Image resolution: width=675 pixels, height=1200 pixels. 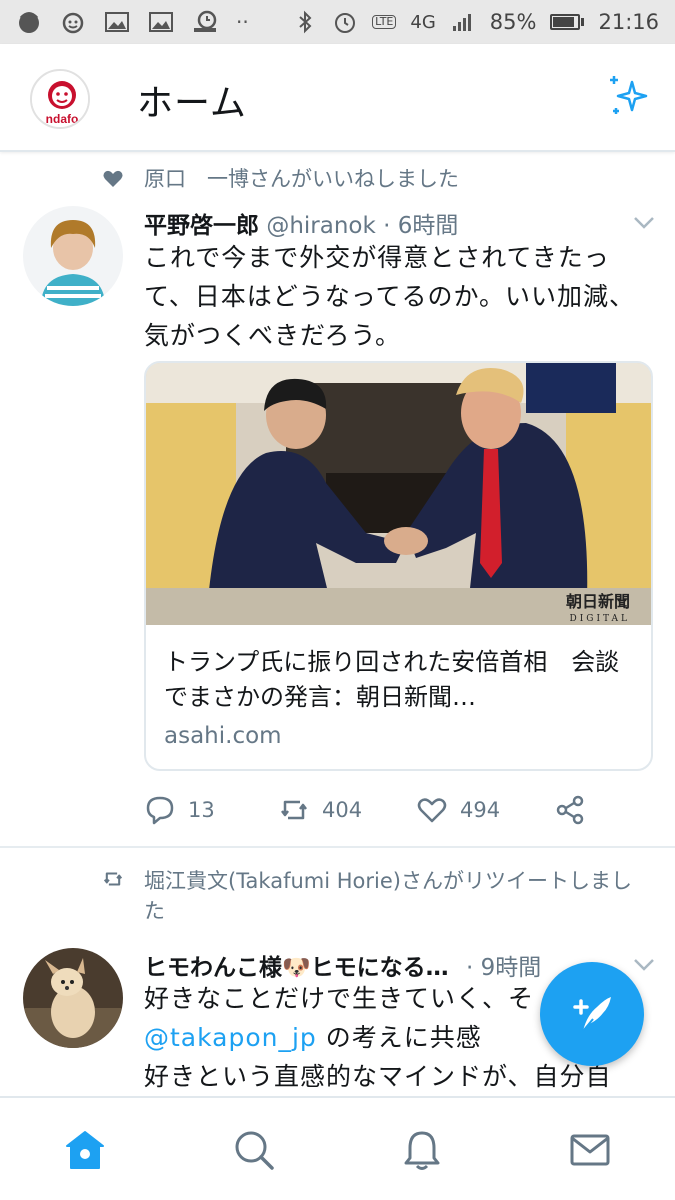 I want to click on share-icon, so click(x=570, y=810).